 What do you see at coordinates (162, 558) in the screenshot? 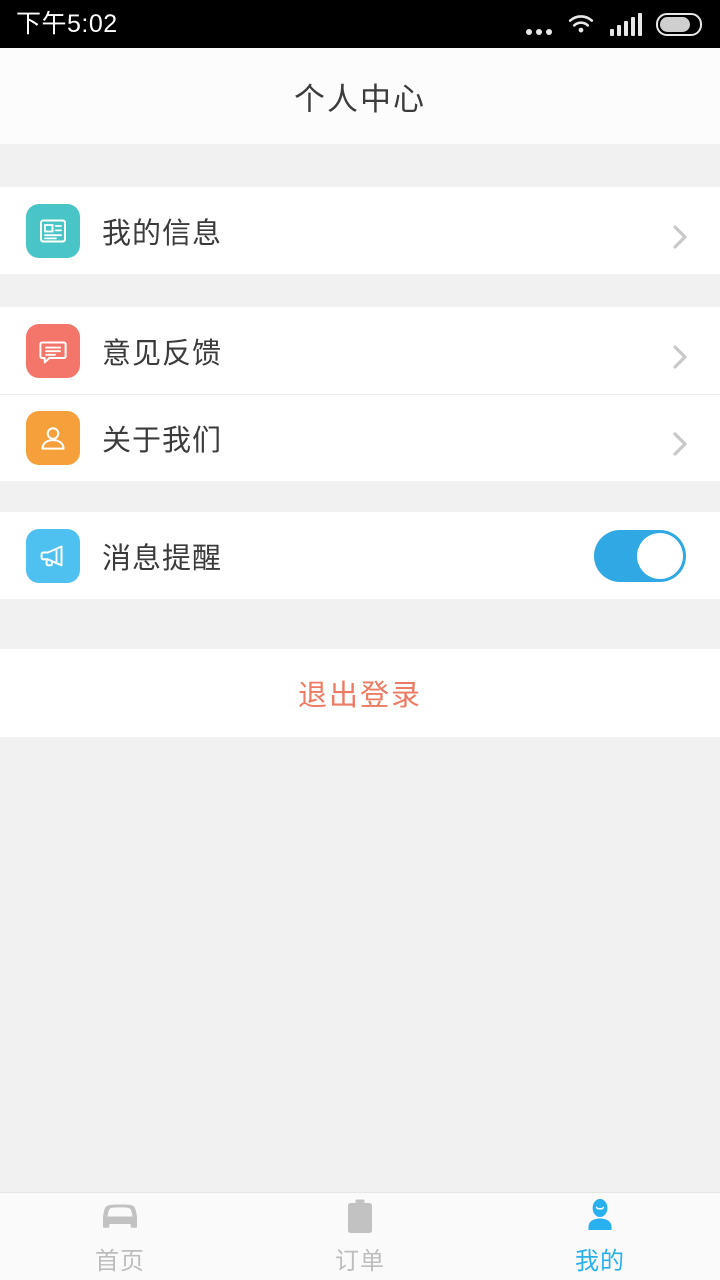
I see `settings-row-label: 消息提醒` at bounding box center [162, 558].